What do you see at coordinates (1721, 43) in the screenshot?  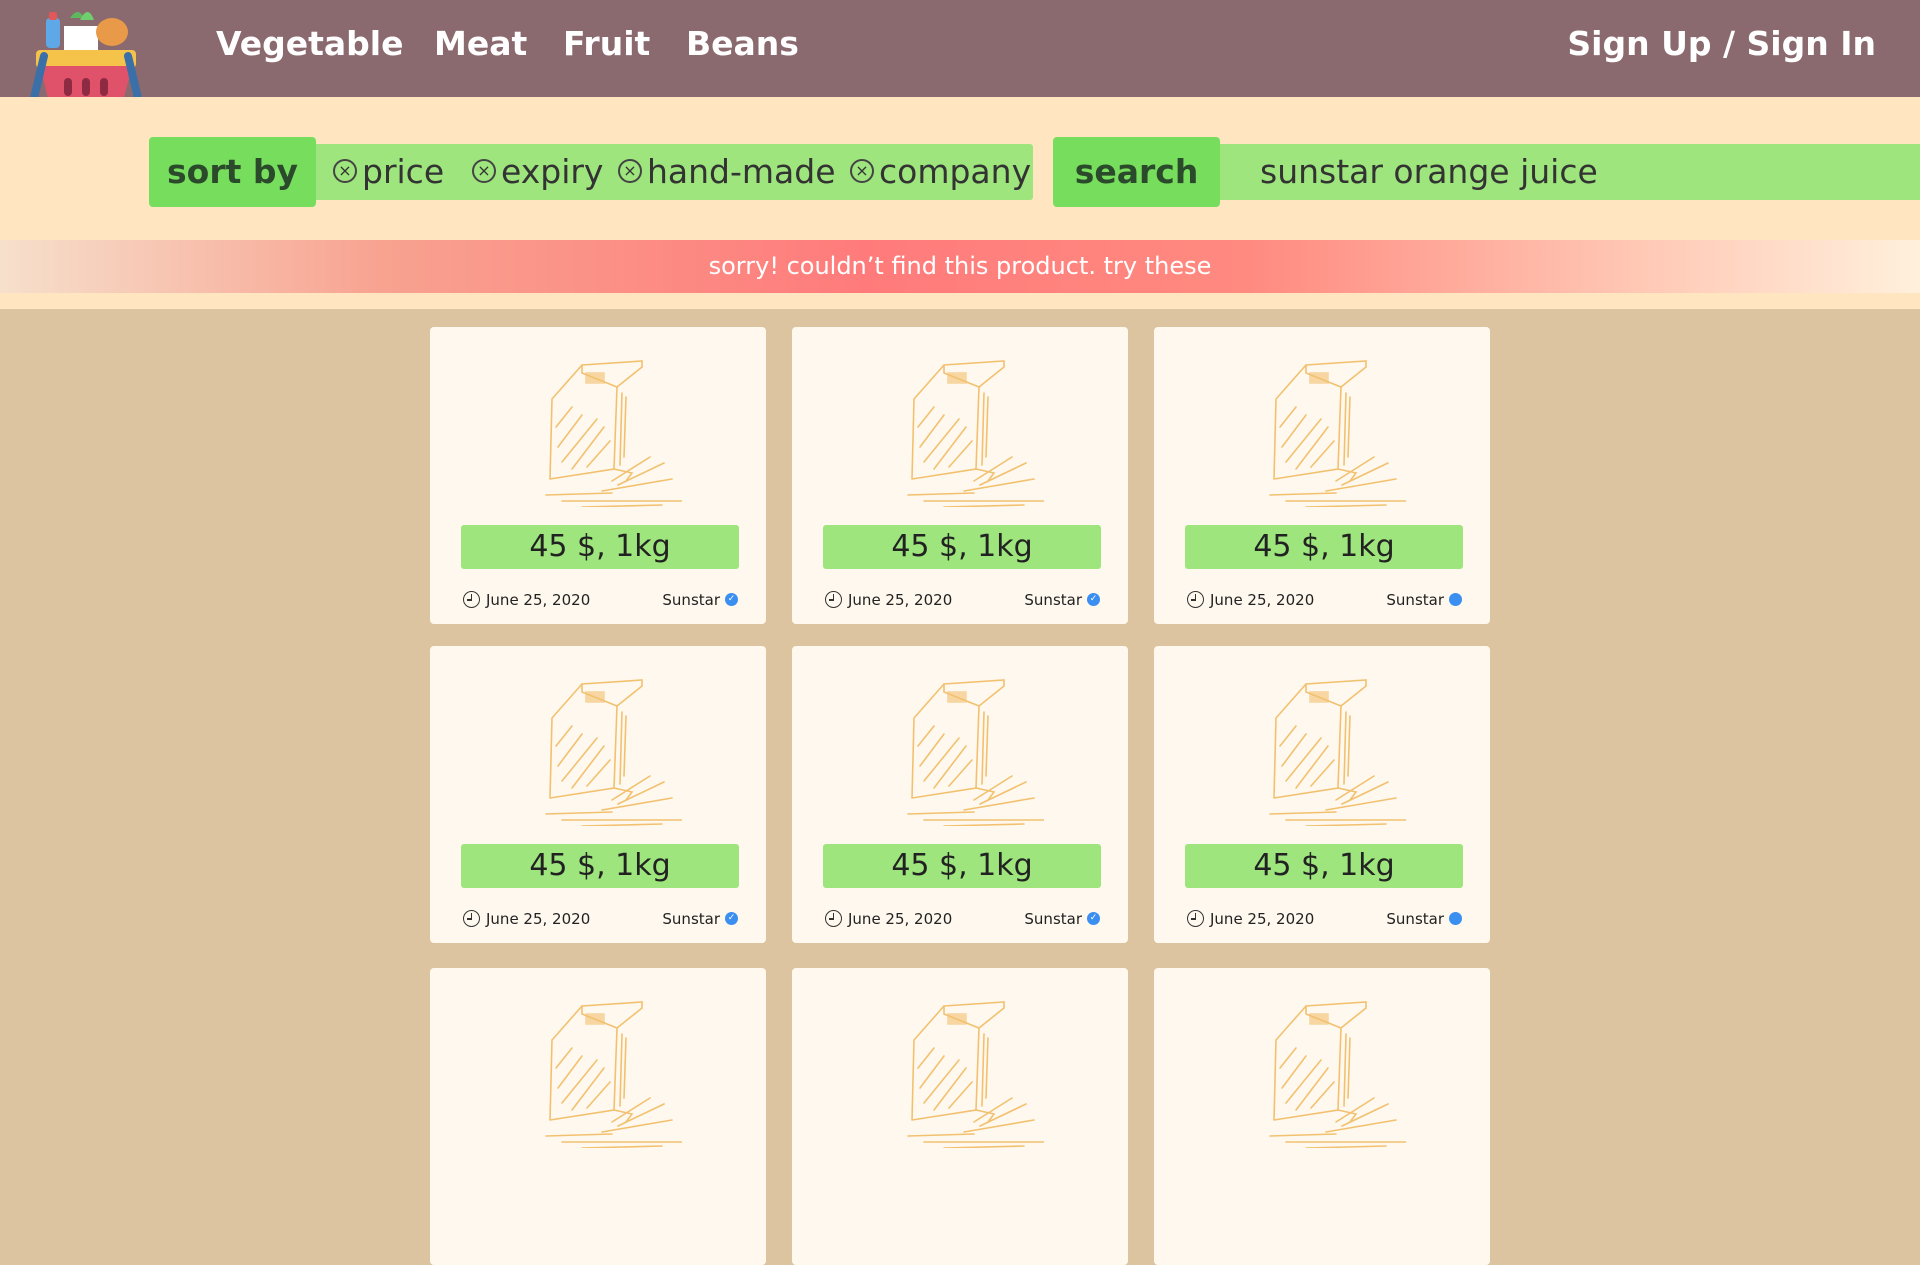 I see `sign-in-link: Sign Up / Sign In` at bounding box center [1721, 43].